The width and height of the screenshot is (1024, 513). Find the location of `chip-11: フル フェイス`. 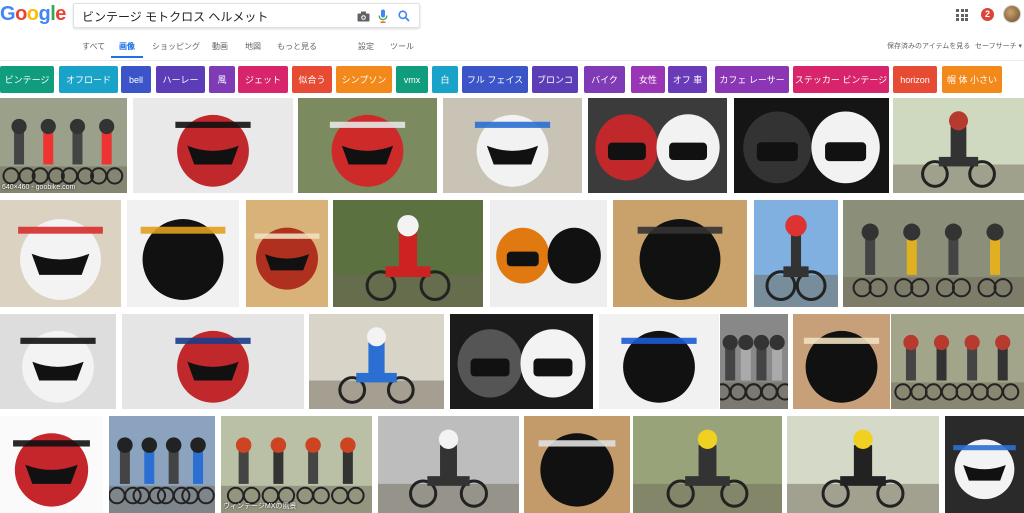

chip-11: フル フェイス is located at coordinates (495, 79).